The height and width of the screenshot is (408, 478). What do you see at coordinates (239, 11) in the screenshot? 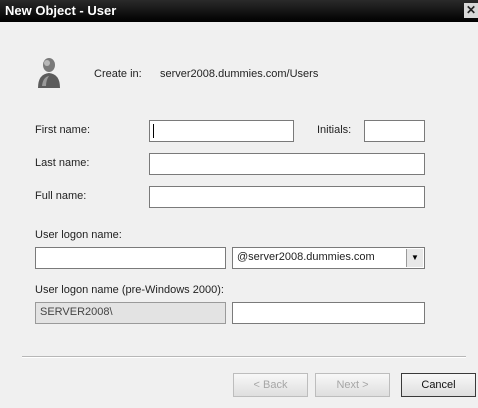
I see `title-bar: New Object - User ✕` at bounding box center [239, 11].